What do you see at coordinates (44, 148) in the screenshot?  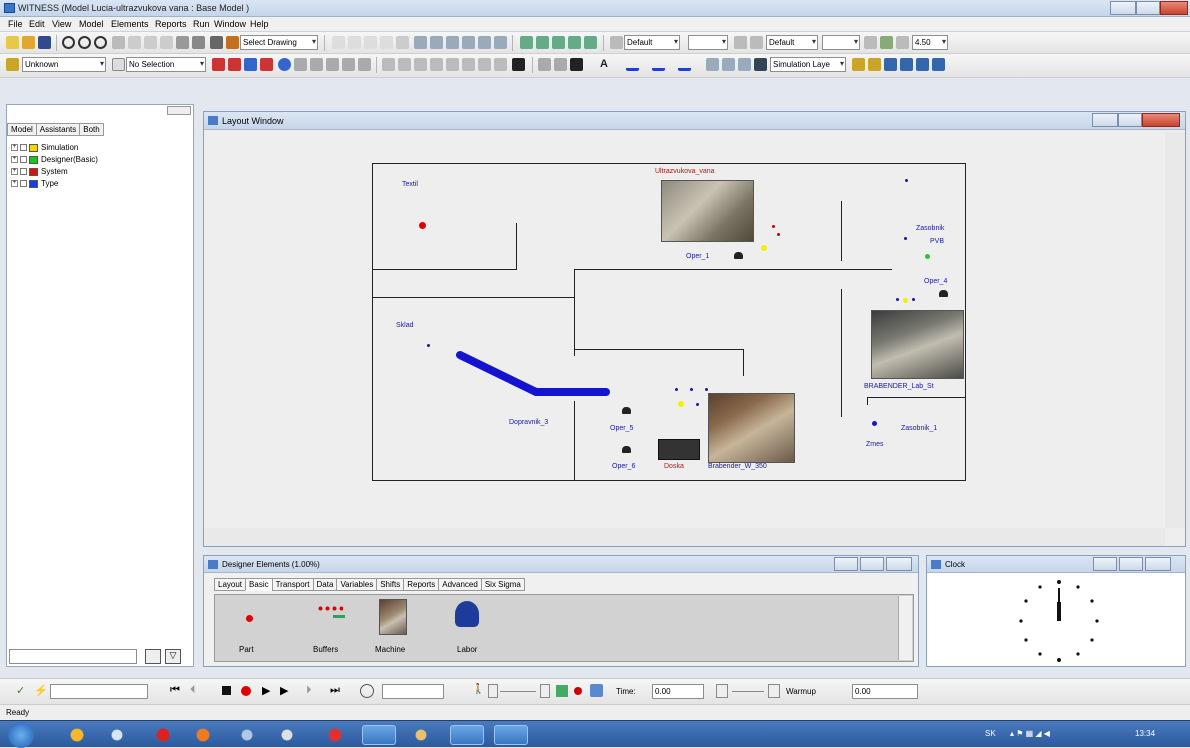 I see `tree-item-simulation: + Simulation` at bounding box center [44, 148].